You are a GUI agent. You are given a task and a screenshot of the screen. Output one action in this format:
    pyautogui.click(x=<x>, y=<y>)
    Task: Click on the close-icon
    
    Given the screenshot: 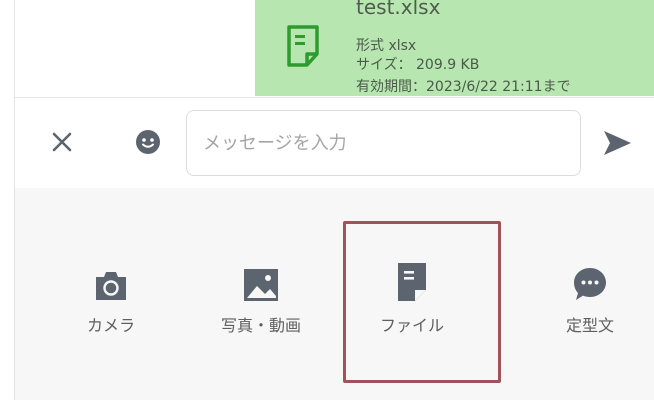 What is the action you would take?
    pyautogui.click(x=62, y=142)
    